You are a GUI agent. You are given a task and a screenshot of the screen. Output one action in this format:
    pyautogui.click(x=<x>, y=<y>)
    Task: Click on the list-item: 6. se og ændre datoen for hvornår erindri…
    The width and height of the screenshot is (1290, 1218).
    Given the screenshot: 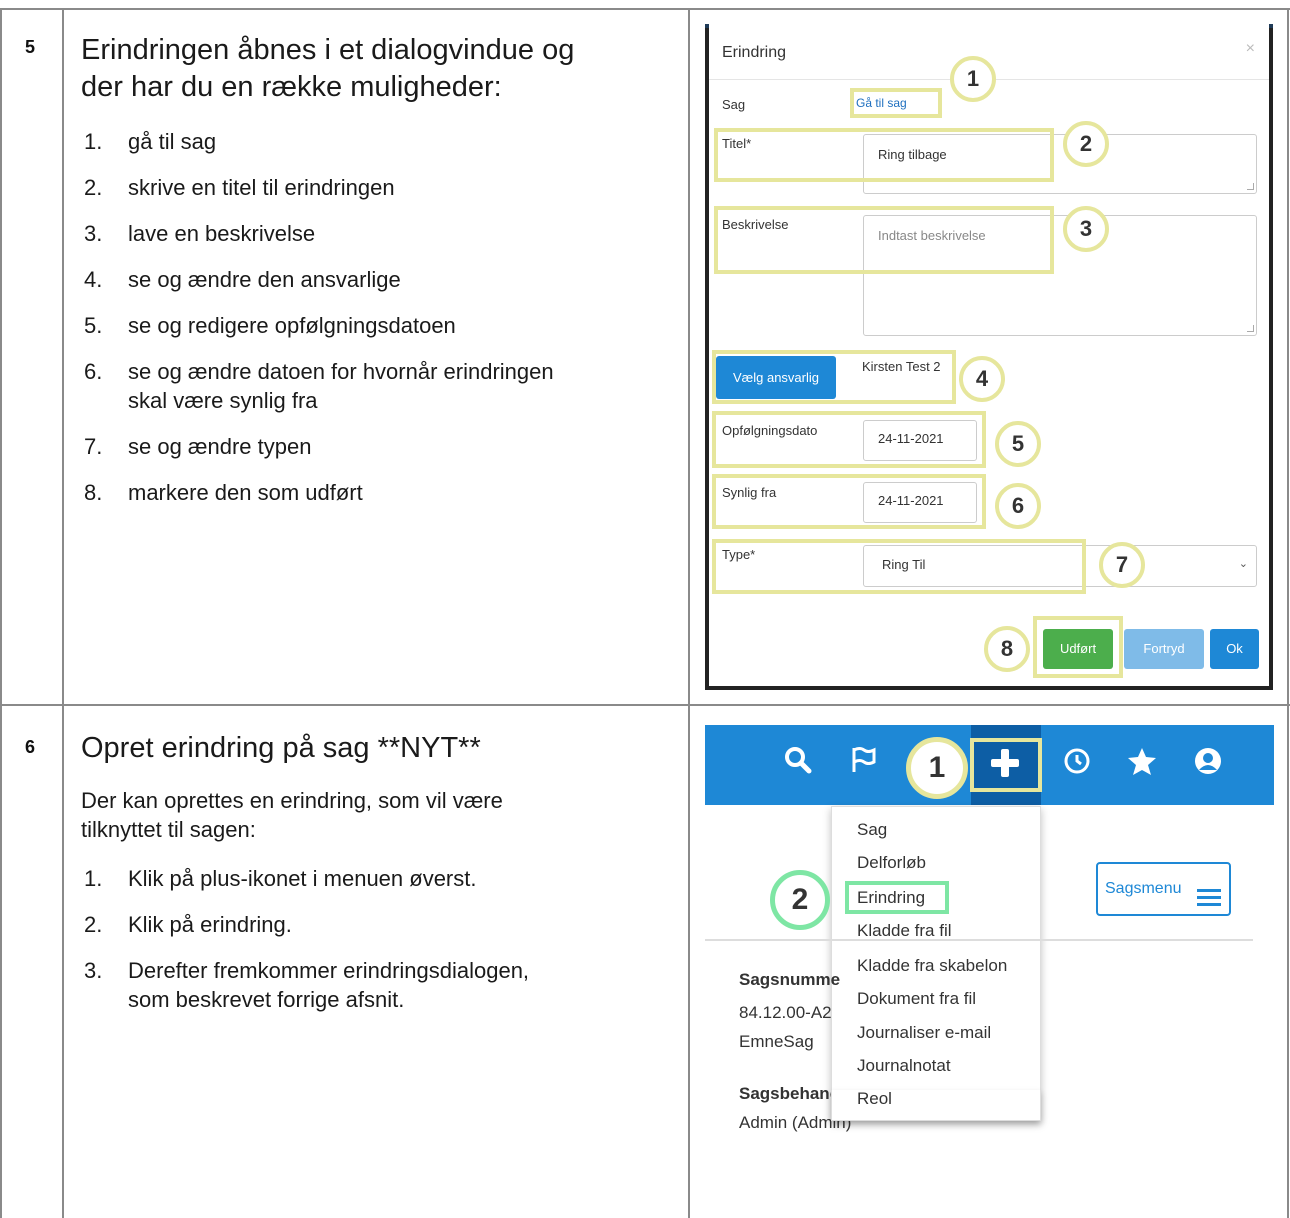 What is the action you would take?
    pyautogui.click(x=380, y=386)
    